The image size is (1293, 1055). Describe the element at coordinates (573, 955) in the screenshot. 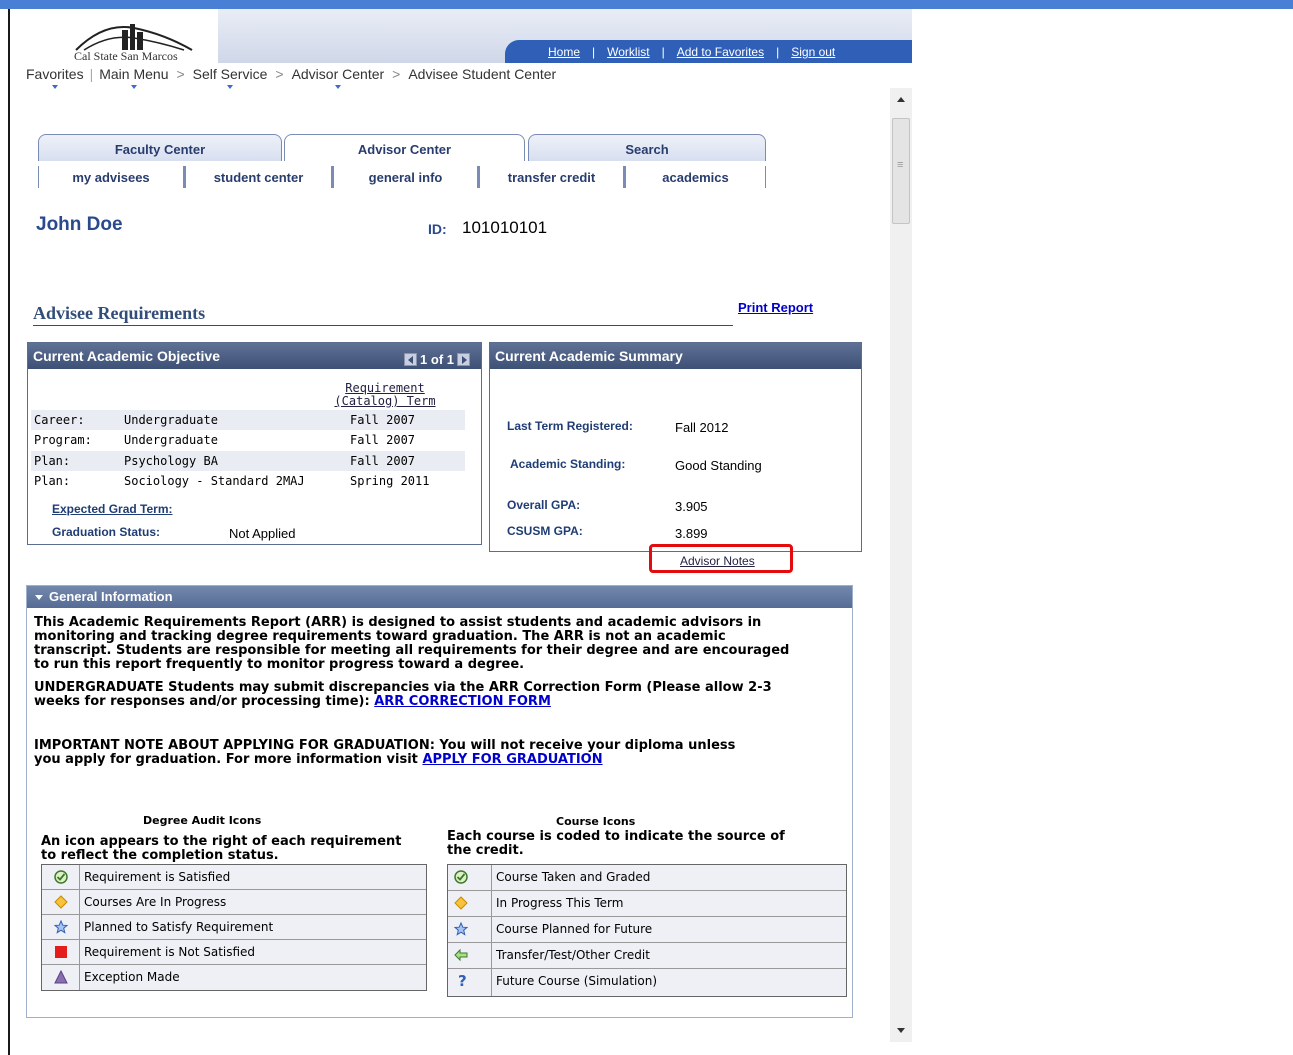

I see `legend-label: Transfer/Test/Other Credit` at that location.